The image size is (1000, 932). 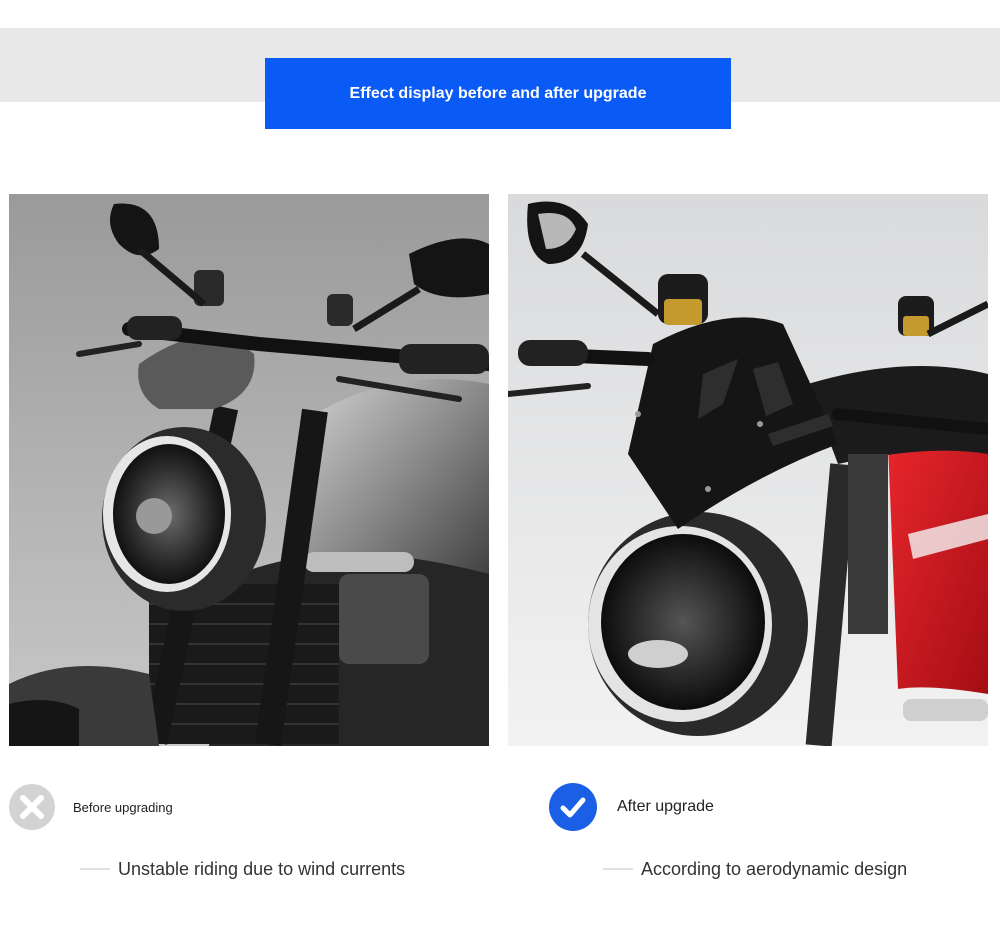 I want to click on before-description: Unstable riding due to wind currents, so click(x=242, y=869).